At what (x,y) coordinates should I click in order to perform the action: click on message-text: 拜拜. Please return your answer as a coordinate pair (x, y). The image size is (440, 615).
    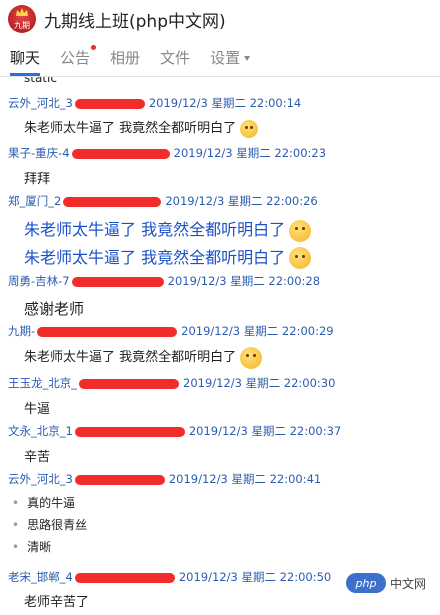
    Looking at the image, I should click on (37, 179).